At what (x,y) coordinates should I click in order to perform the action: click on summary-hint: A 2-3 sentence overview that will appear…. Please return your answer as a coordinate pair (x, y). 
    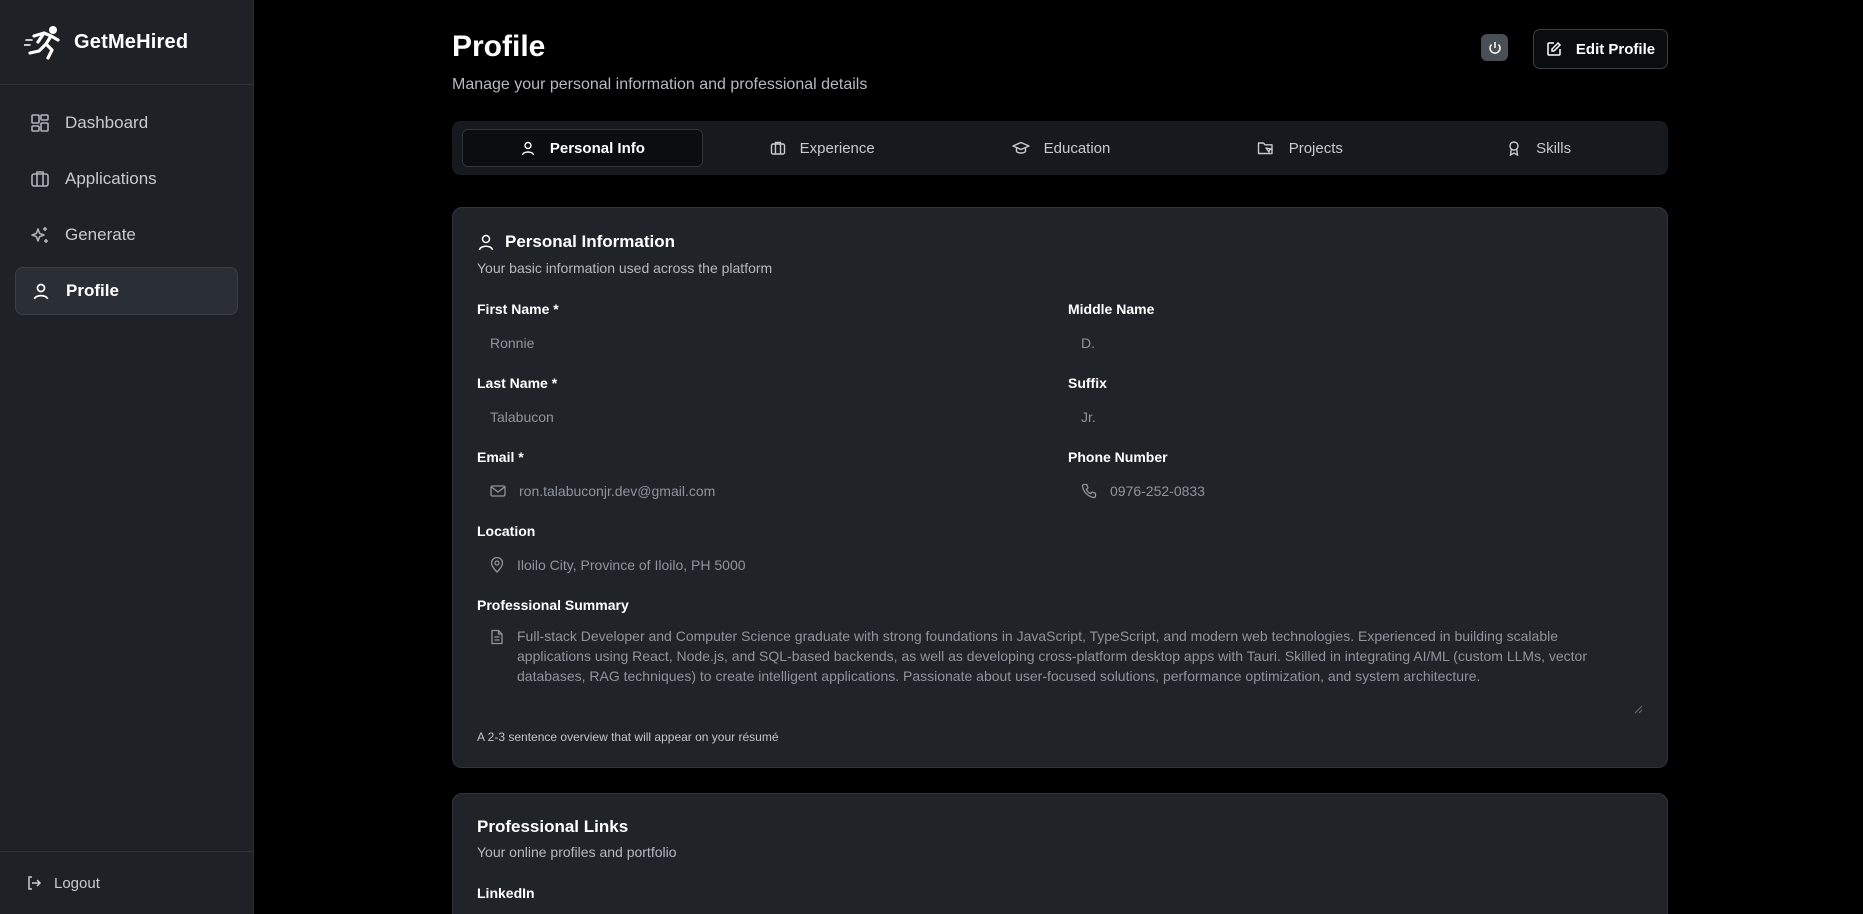
    Looking at the image, I should click on (628, 737).